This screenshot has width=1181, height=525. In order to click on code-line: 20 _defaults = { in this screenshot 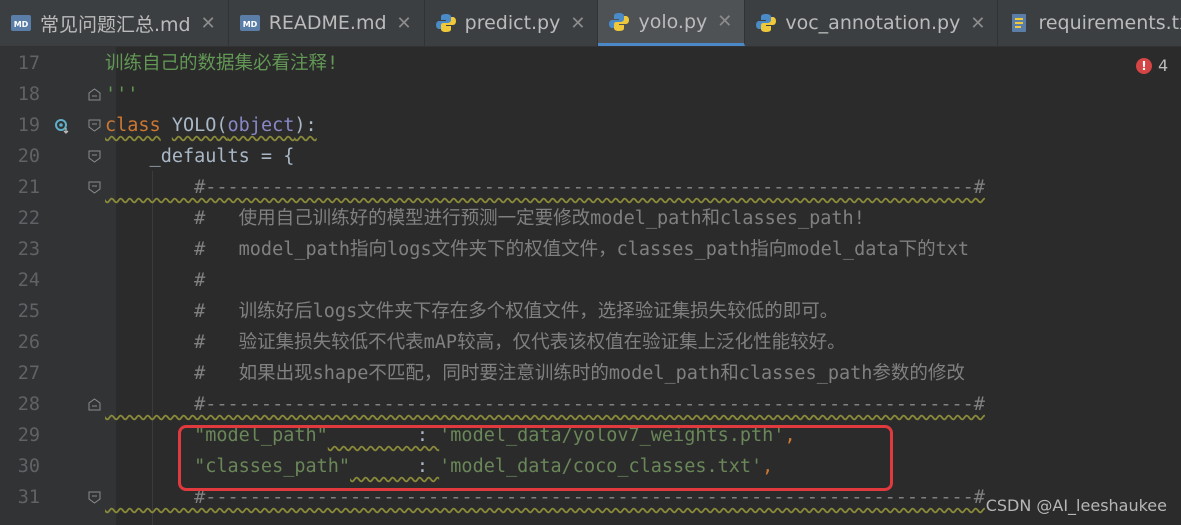, I will do `click(590, 156)`.